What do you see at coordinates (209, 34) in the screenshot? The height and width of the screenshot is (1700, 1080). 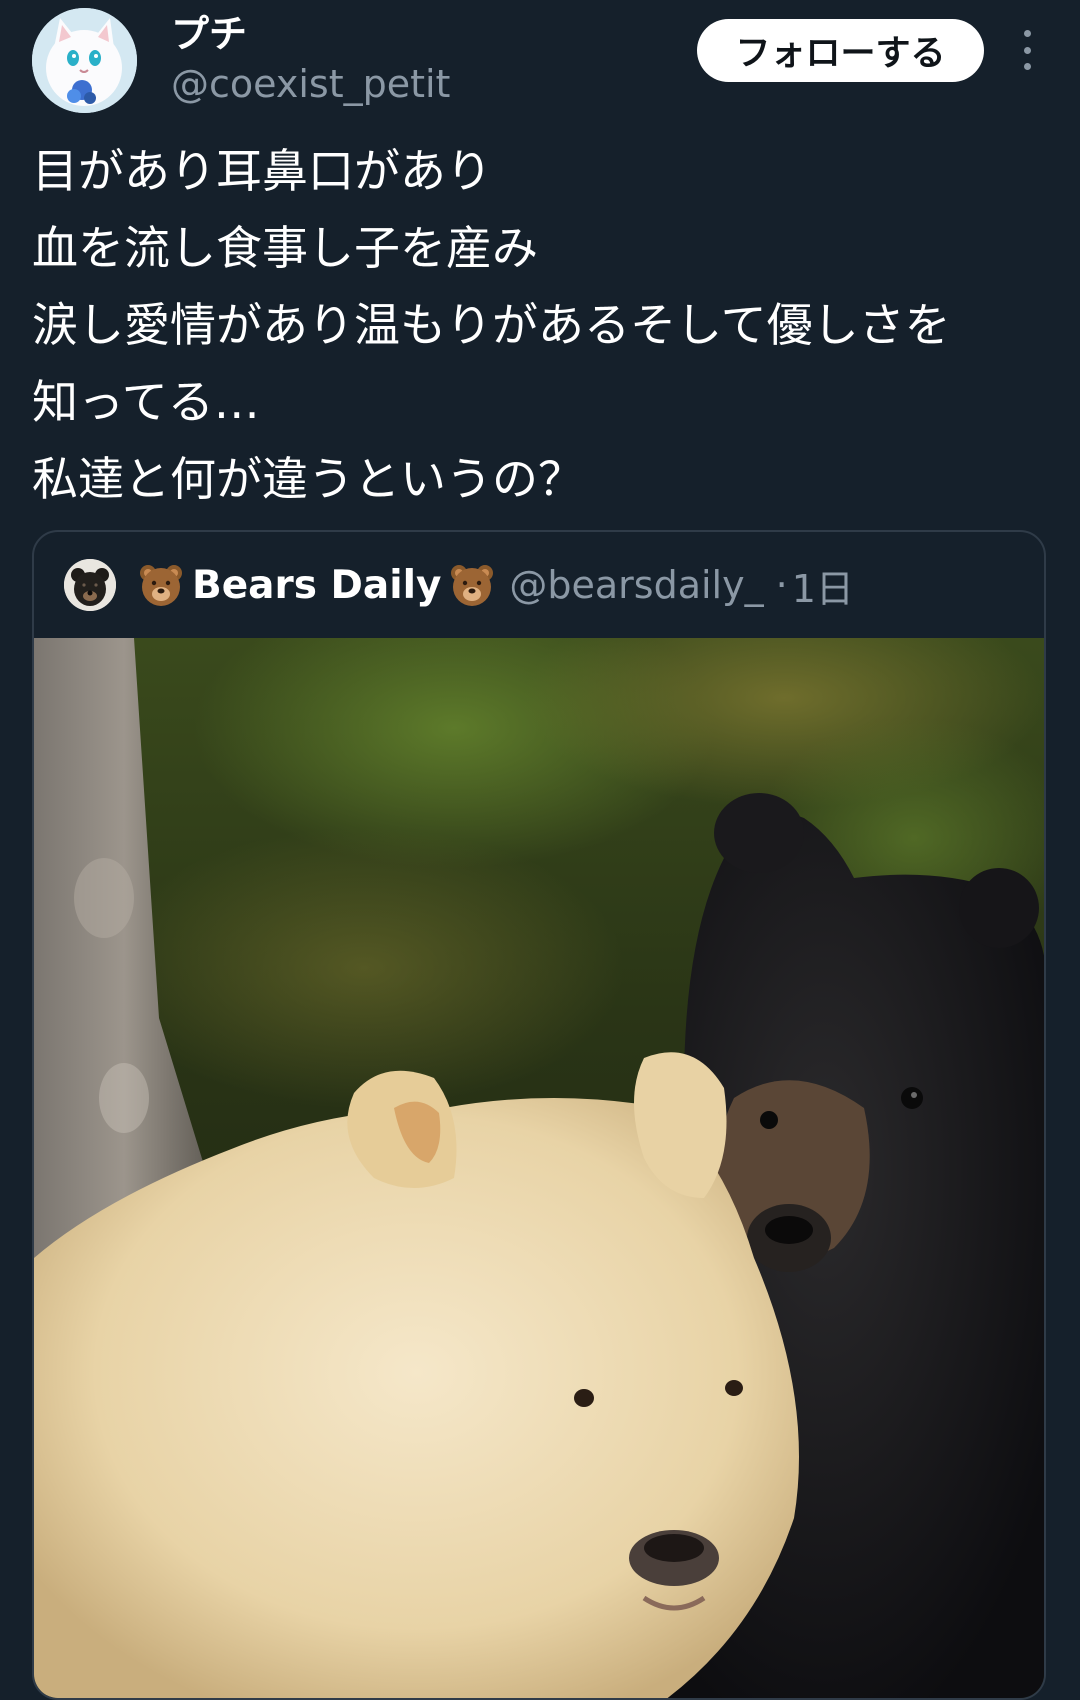 I see `author-display-name: プチ` at bounding box center [209, 34].